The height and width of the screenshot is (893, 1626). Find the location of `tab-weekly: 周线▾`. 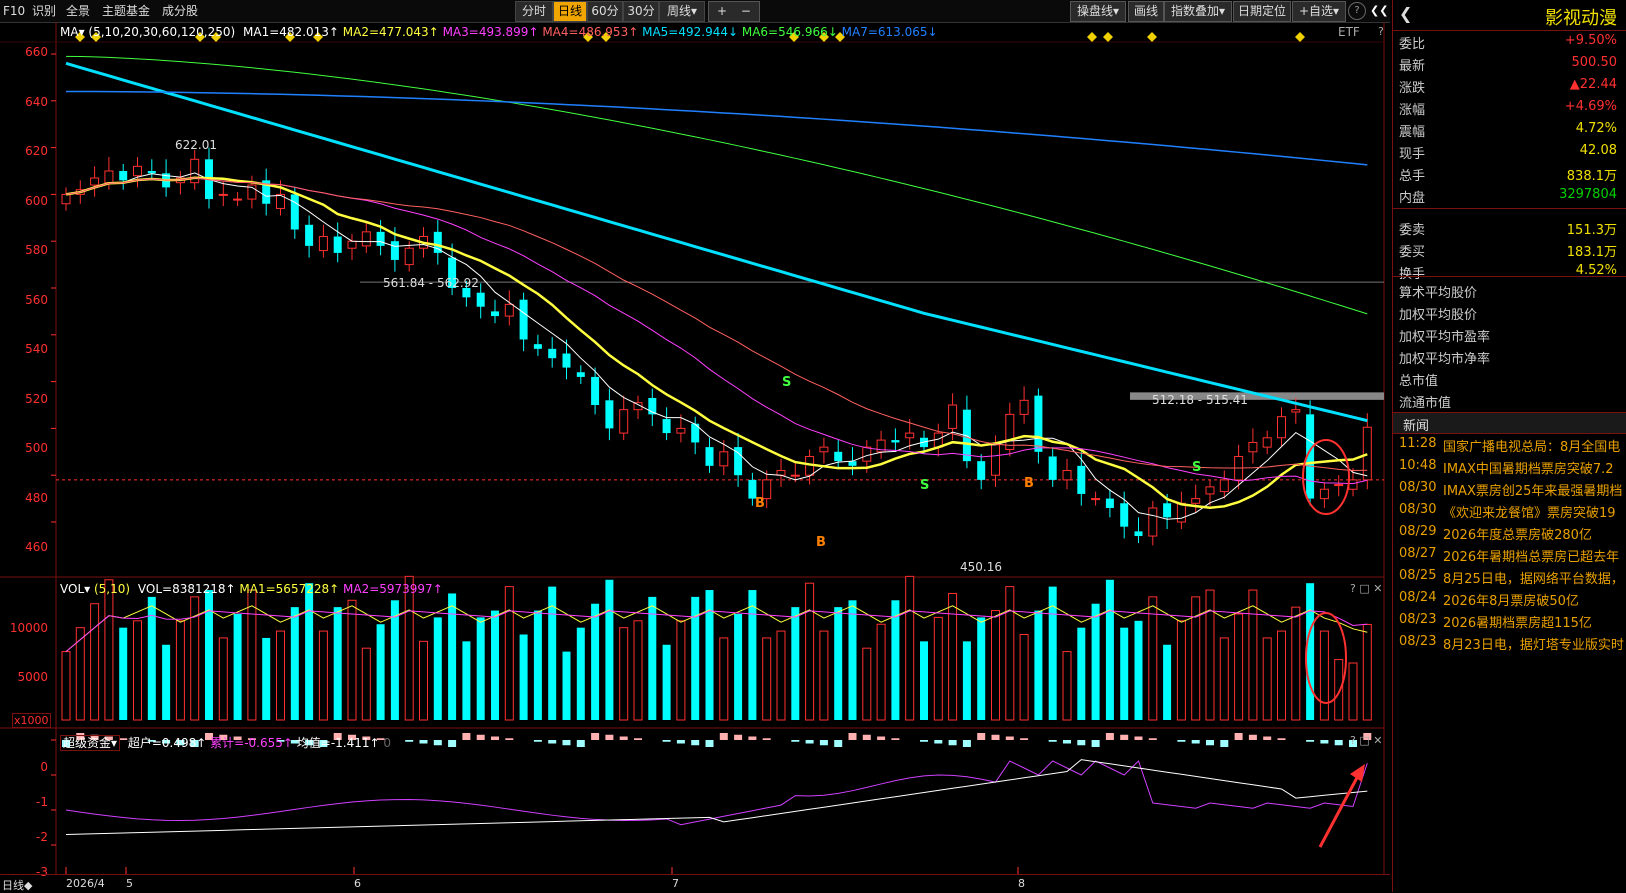

tab-weekly: 周线▾ is located at coordinates (682, 11).